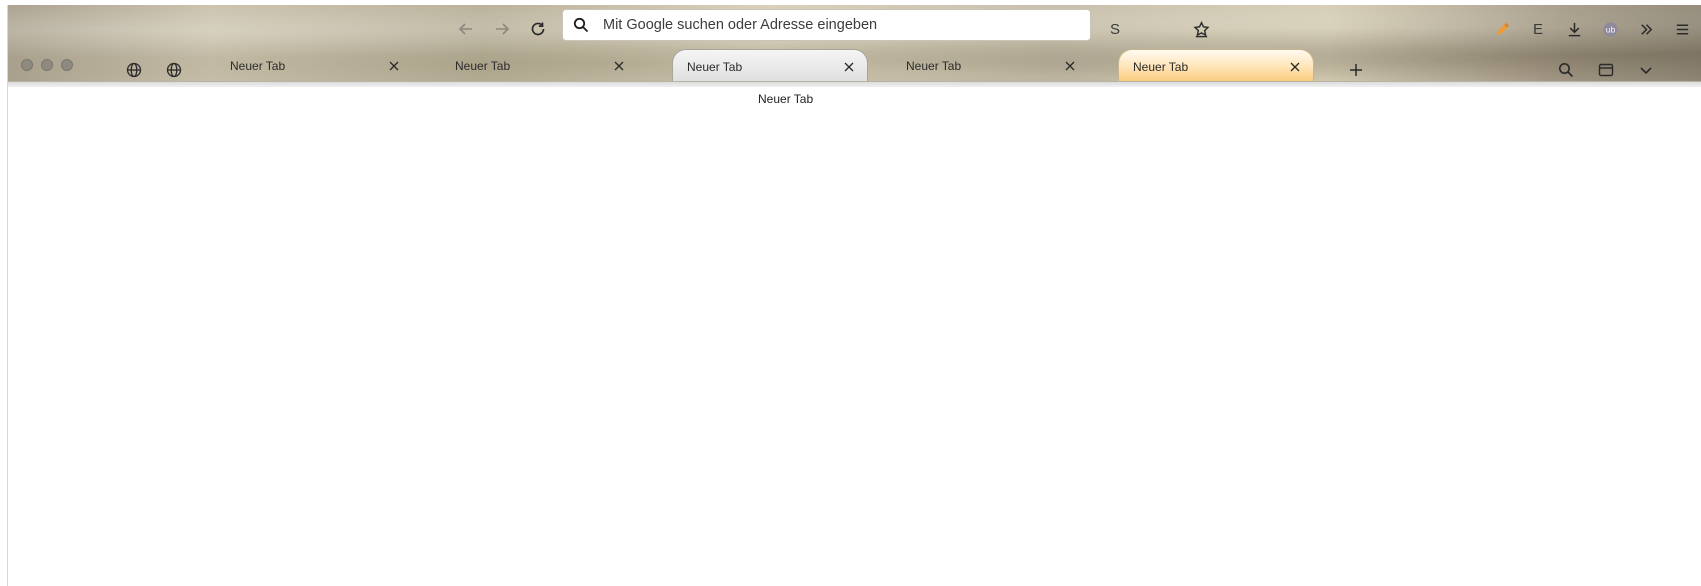 The height and width of the screenshot is (586, 1701). Describe the element at coordinates (47, 65) in the screenshot. I see `window-minimize-button` at that location.